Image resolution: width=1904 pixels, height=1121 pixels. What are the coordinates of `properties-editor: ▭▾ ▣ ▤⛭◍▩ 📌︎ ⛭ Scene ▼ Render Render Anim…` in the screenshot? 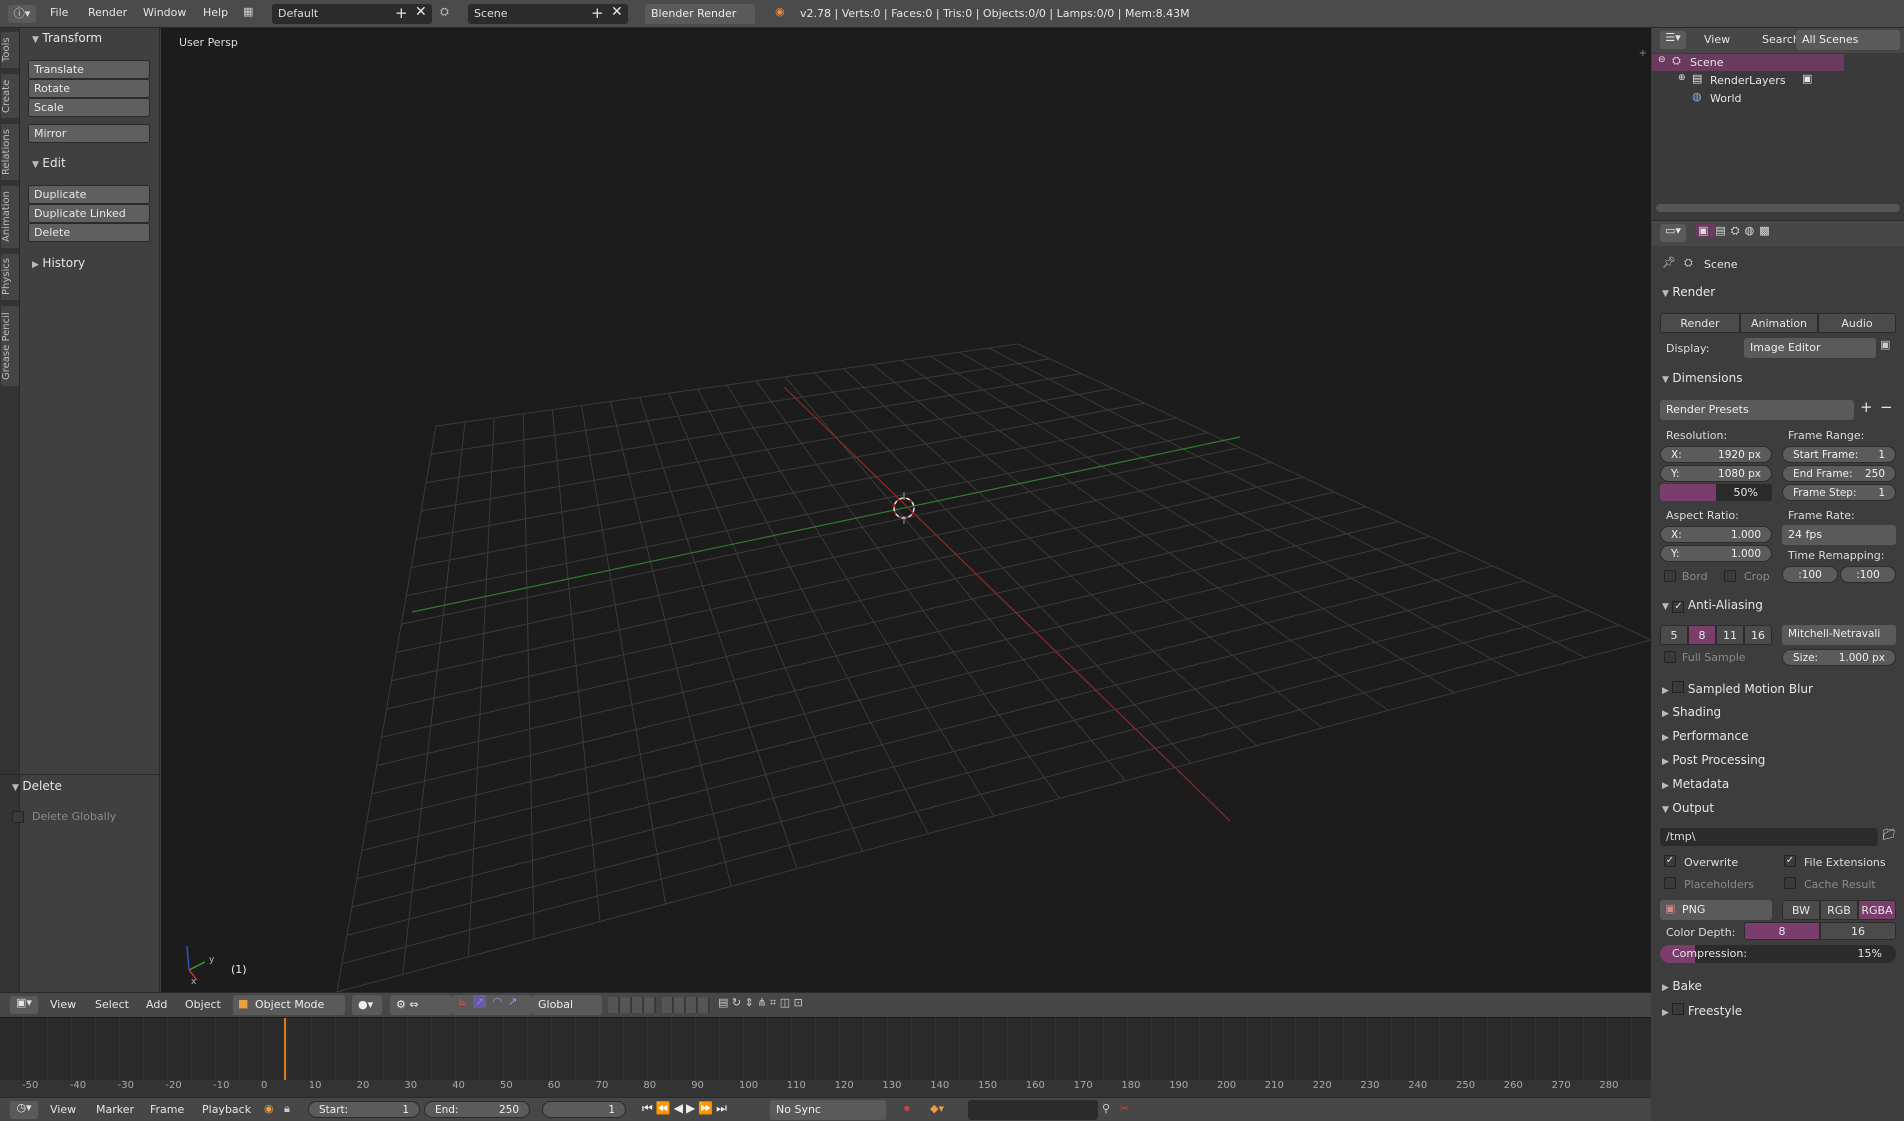 It's located at (1778, 670).